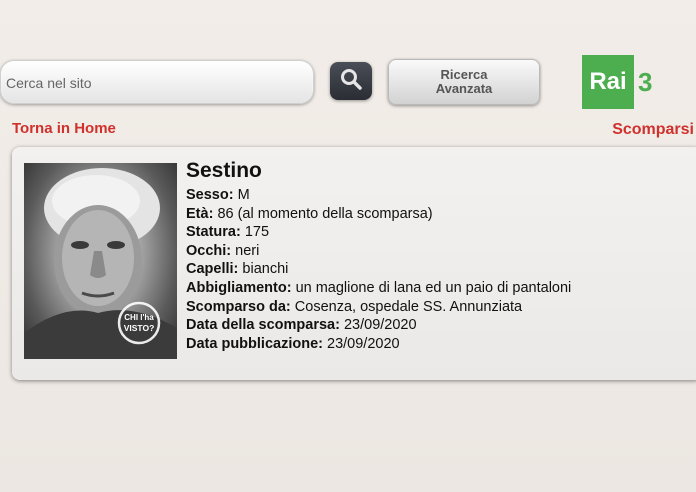  Describe the element at coordinates (378, 232) in the screenshot. I see `field-statura: Statura: 175` at that location.